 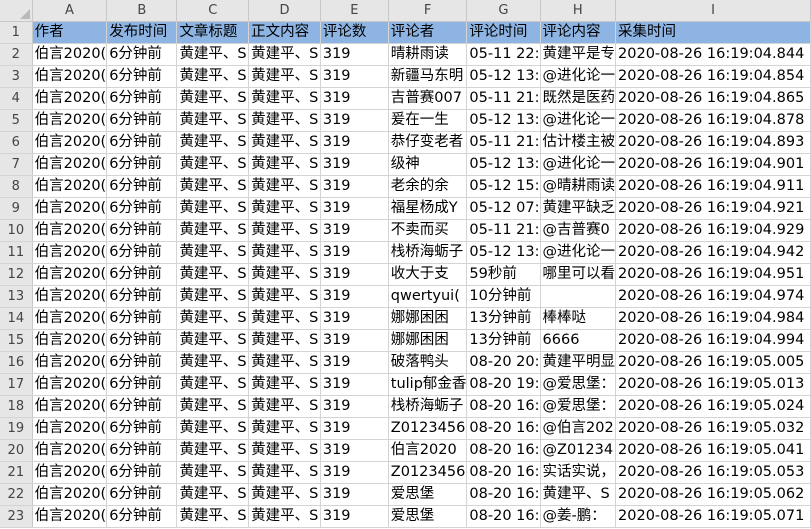 What do you see at coordinates (713, 472) in the screenshot?
I see `cell-collect-time: 2020-08-26 16:19:05.053` at bounding box center [713, 472].